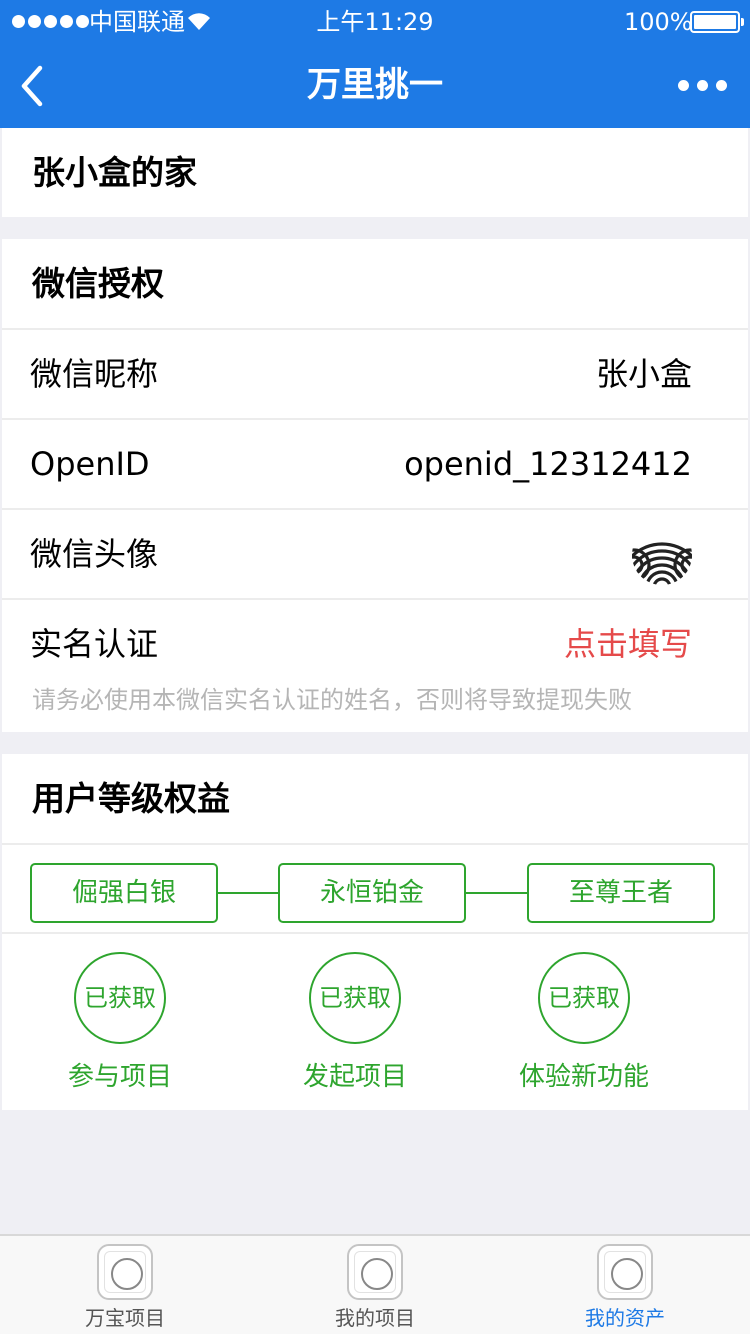 Image resolution: width=750 pixels, height=1334 pixels. I want to click on tab-my-assets: 我的资产, so click(625, 1285).